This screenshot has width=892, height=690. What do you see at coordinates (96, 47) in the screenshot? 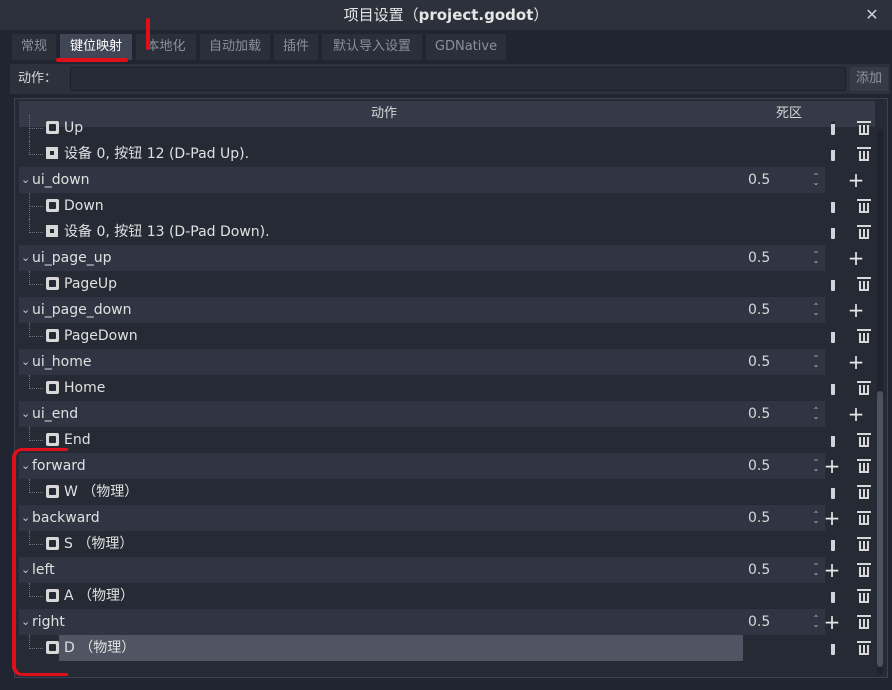
I see `tab-input-map: 键位映射` at bounding box center [96, 47].